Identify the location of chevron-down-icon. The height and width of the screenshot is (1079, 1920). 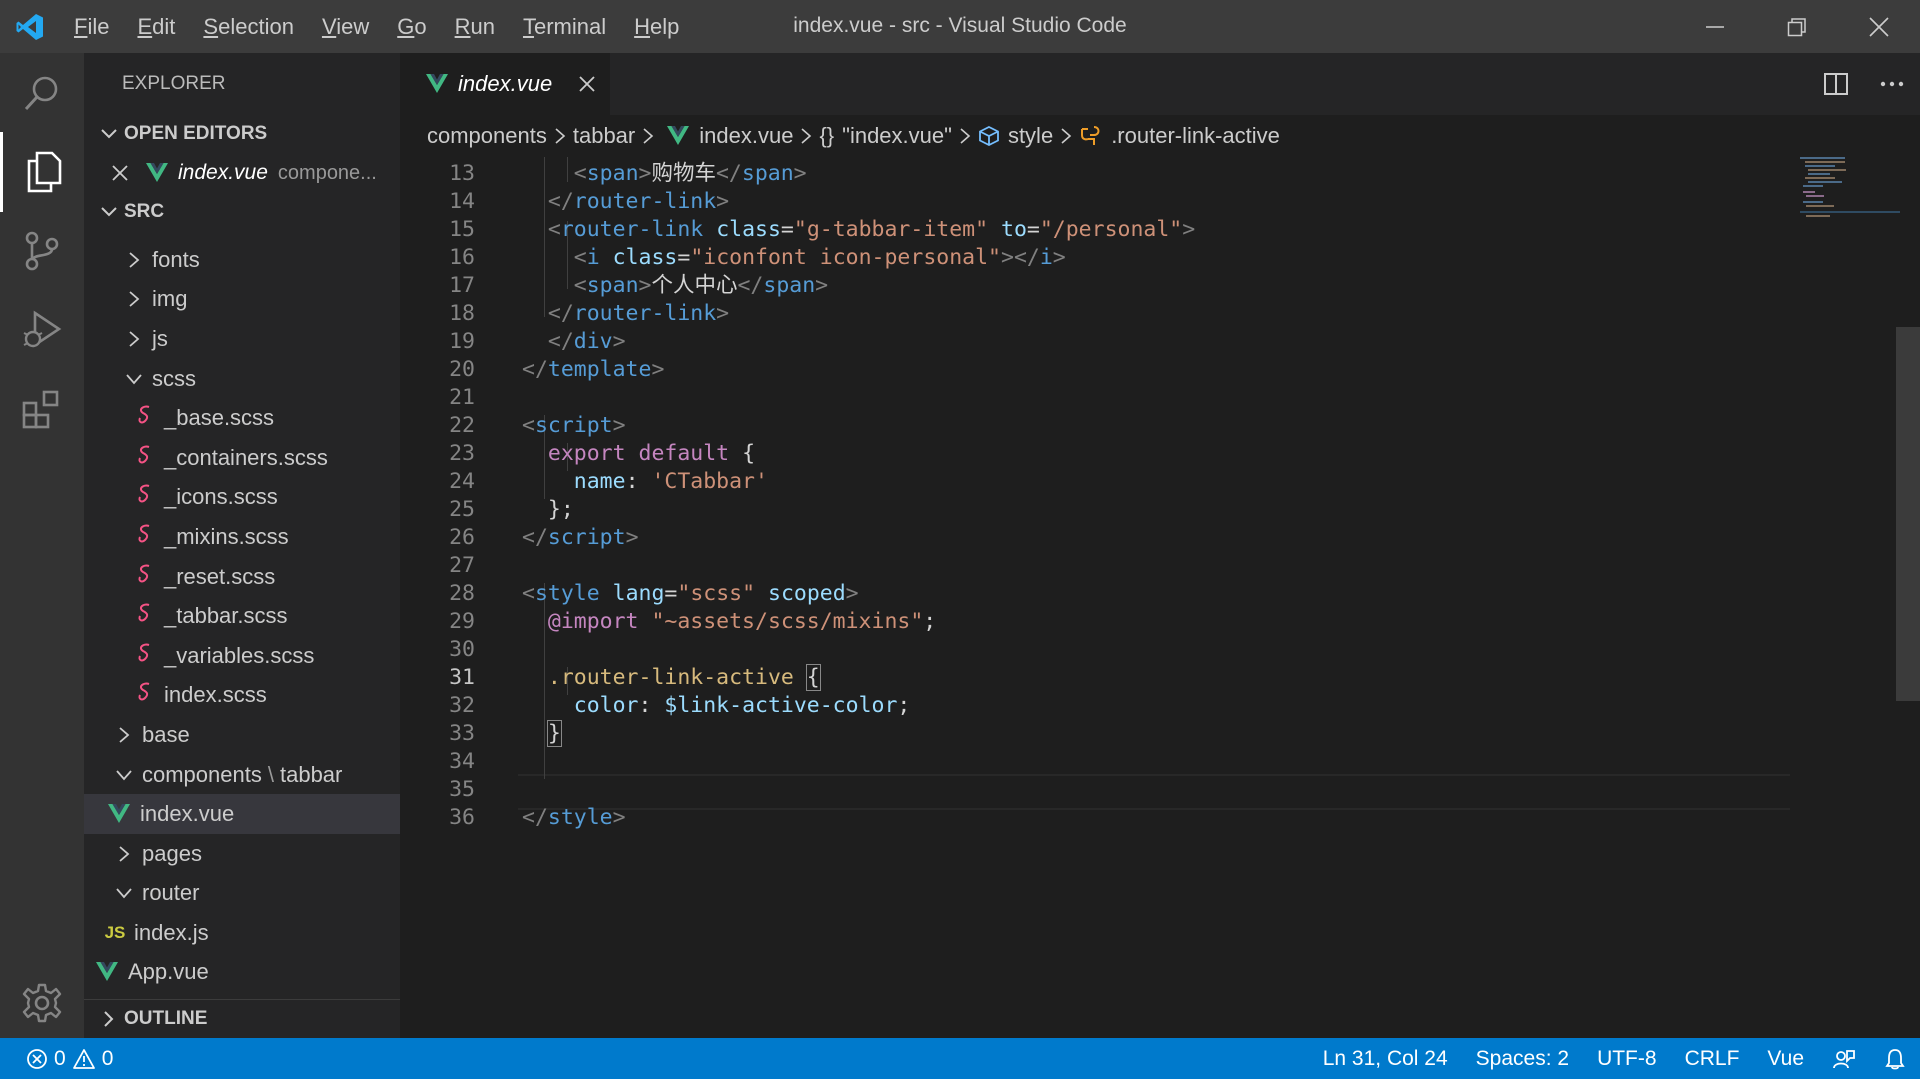
(109, 212).